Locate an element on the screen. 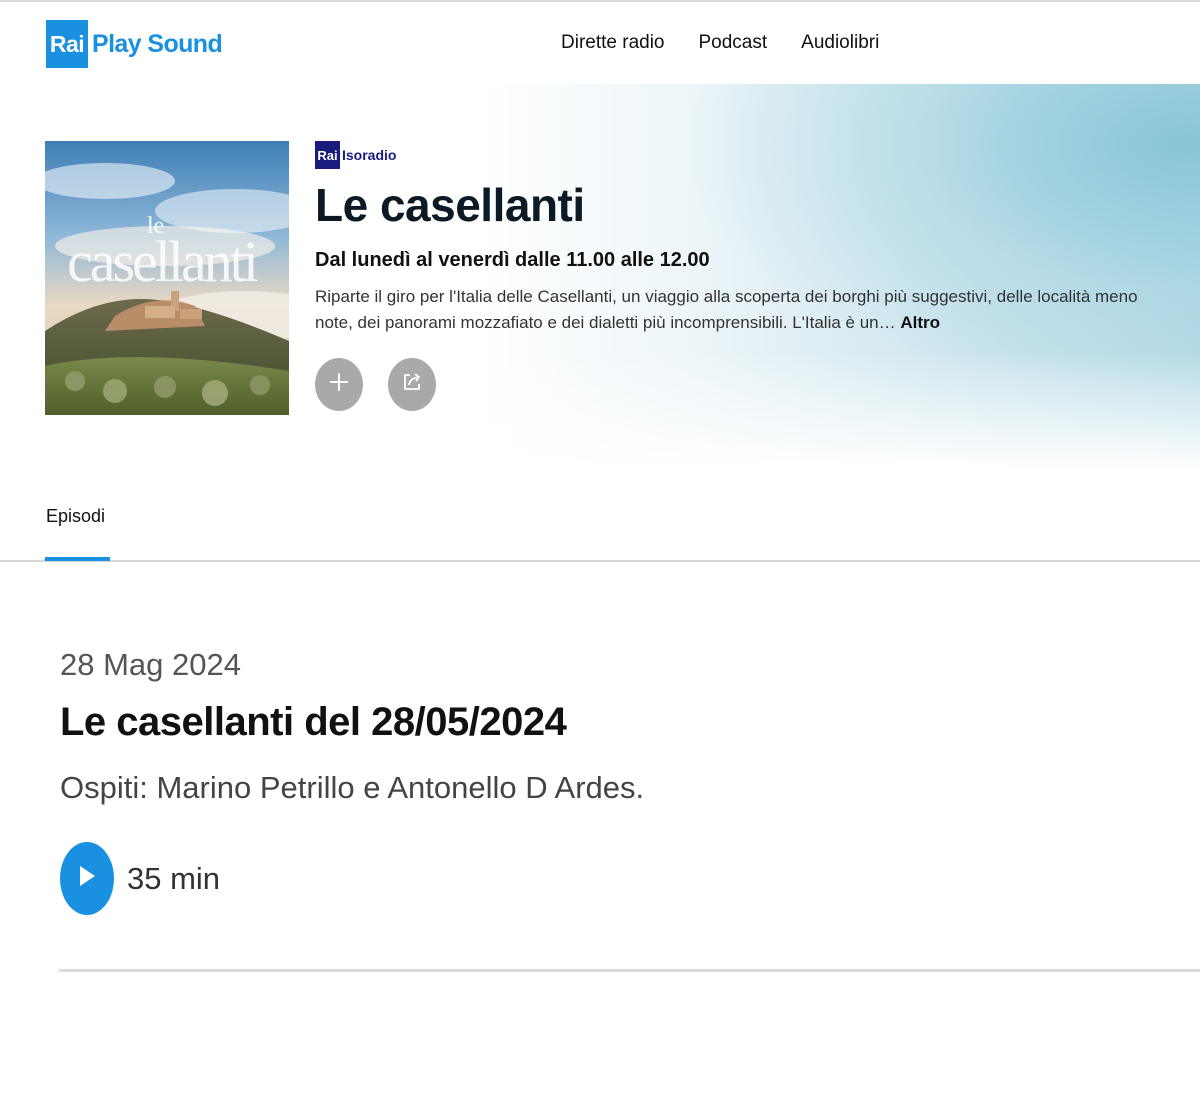  nav-item-audiolibri: Audiolibri is located at coordinates (840, 43).